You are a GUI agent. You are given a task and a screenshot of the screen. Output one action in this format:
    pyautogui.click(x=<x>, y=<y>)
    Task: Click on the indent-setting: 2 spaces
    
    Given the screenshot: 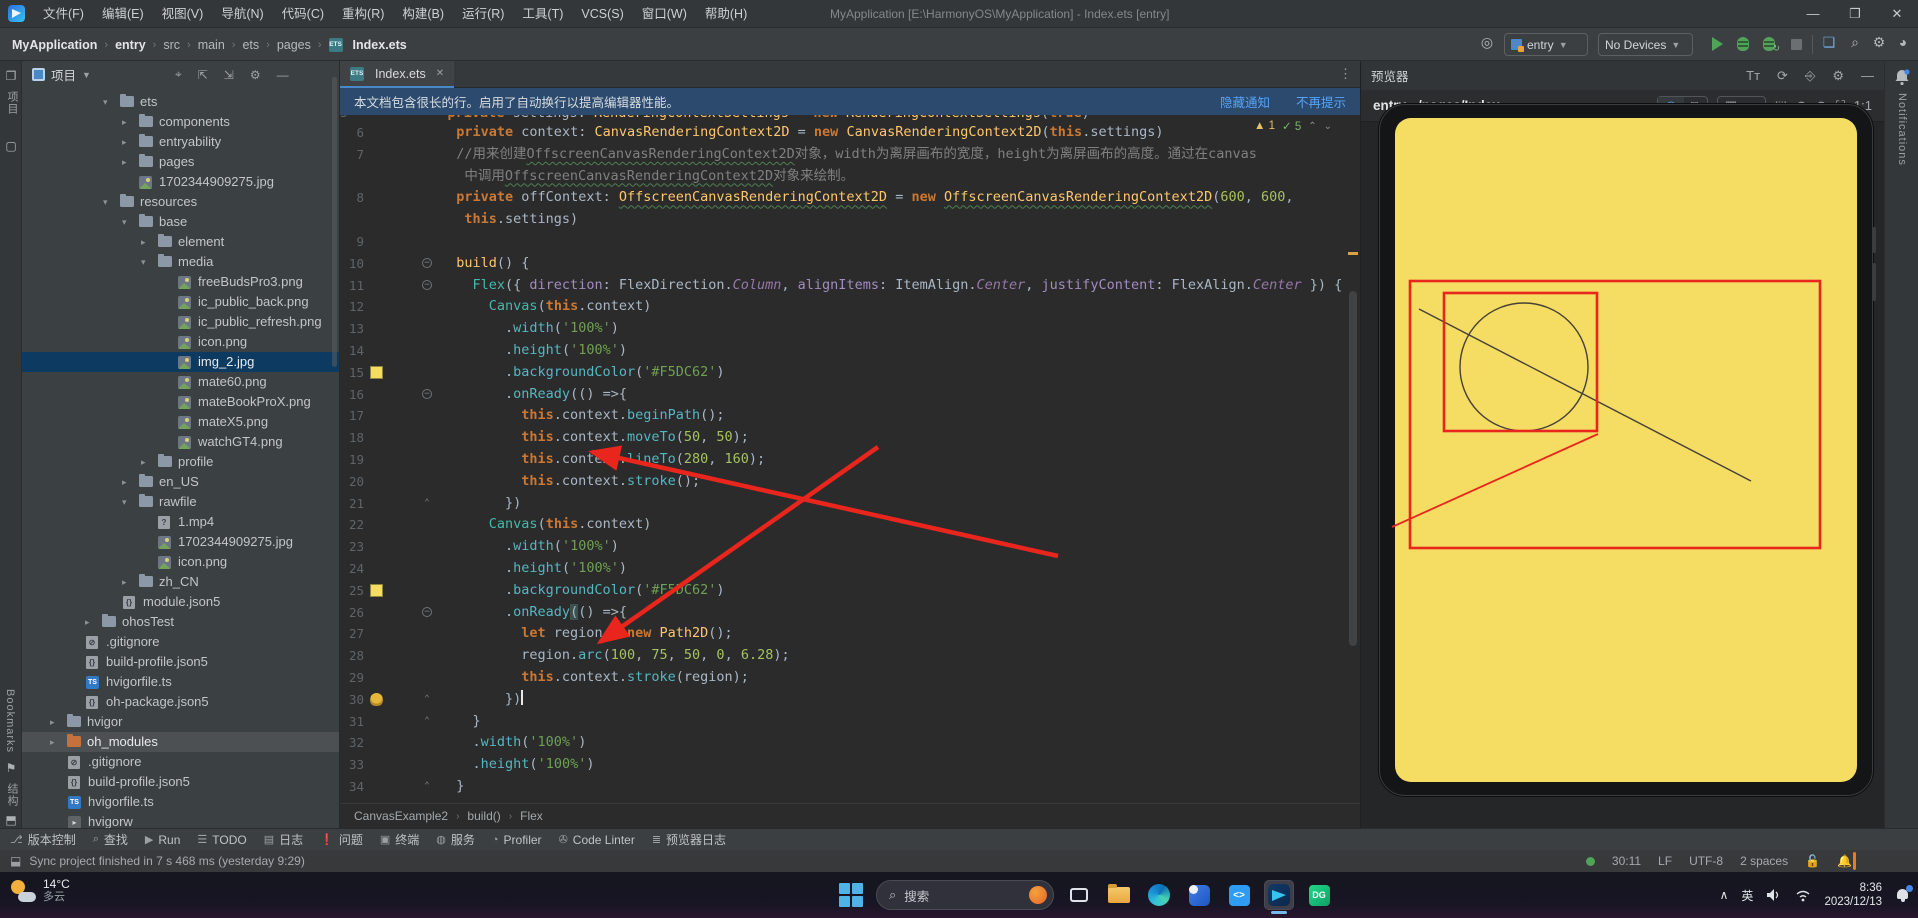 What is the action you would take?
    pyautogui.click(x=1764, y=861)
    